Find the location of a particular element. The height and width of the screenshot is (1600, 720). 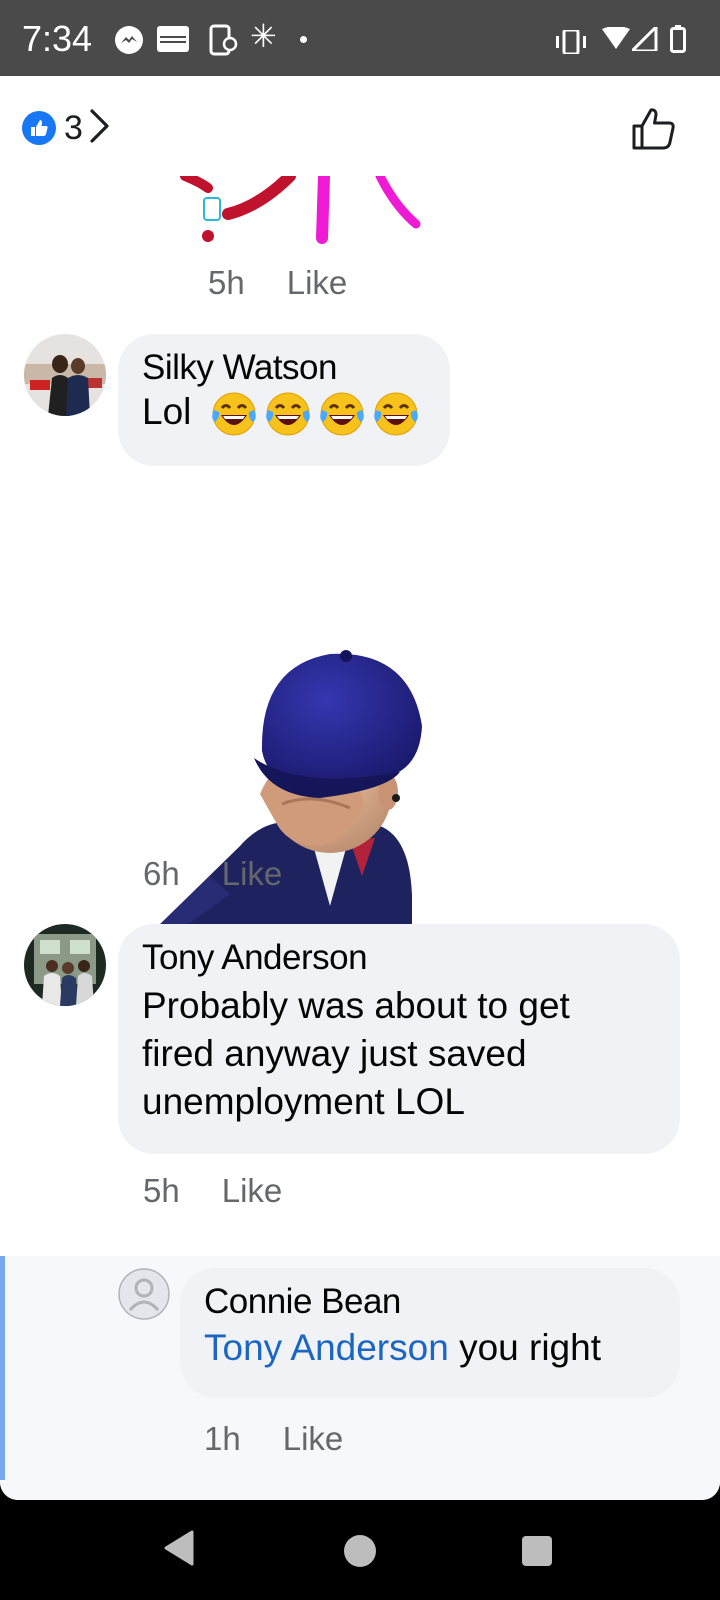

reply-meta: 1h Like is located at coordinates (273, 1439).